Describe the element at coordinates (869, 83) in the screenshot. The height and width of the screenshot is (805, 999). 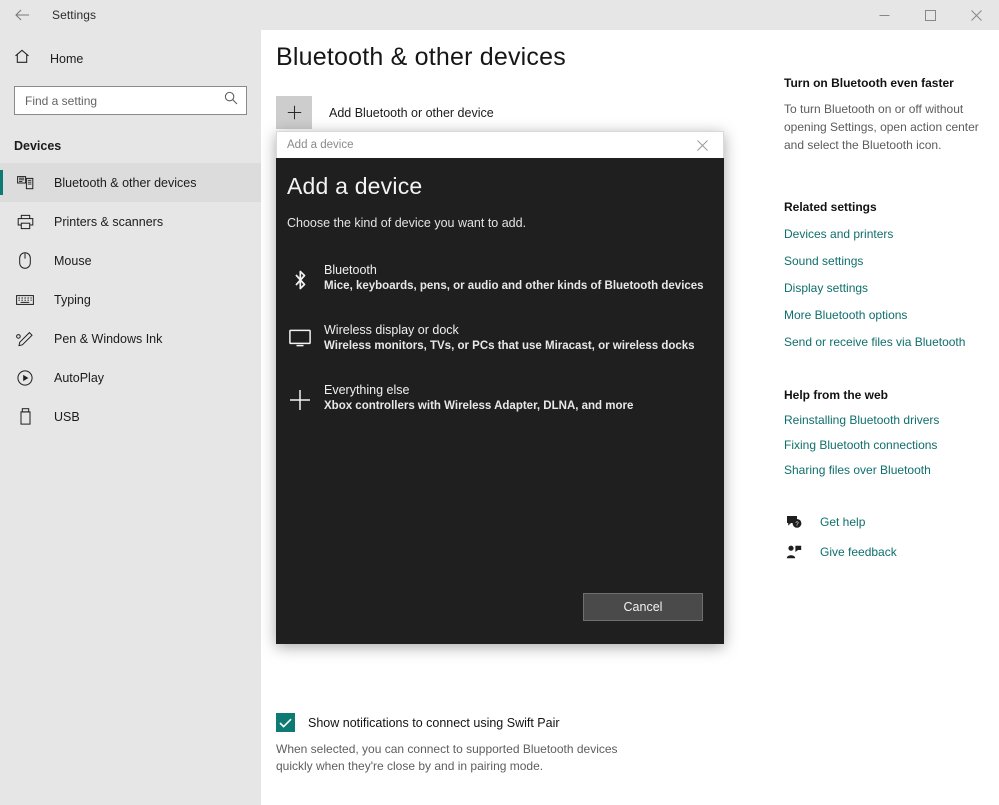
I see `tip-heading: Turn on Bluetooth even faster` at that location.